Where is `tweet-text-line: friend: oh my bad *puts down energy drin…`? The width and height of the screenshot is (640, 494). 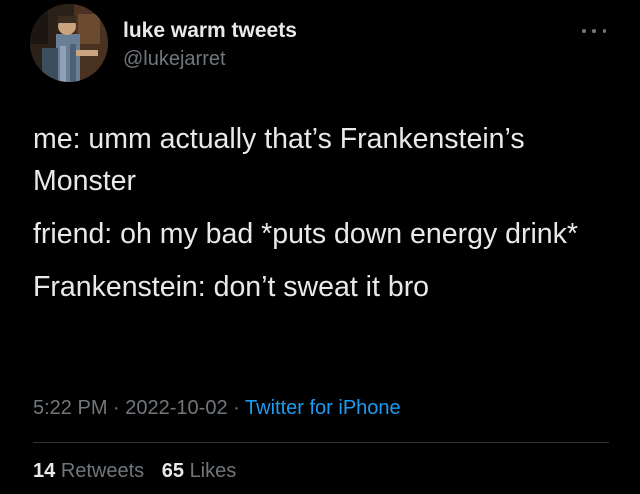
tweet-text-line: friend: oh my bad *puts down energy drin… is located at coordinates (305, 234).